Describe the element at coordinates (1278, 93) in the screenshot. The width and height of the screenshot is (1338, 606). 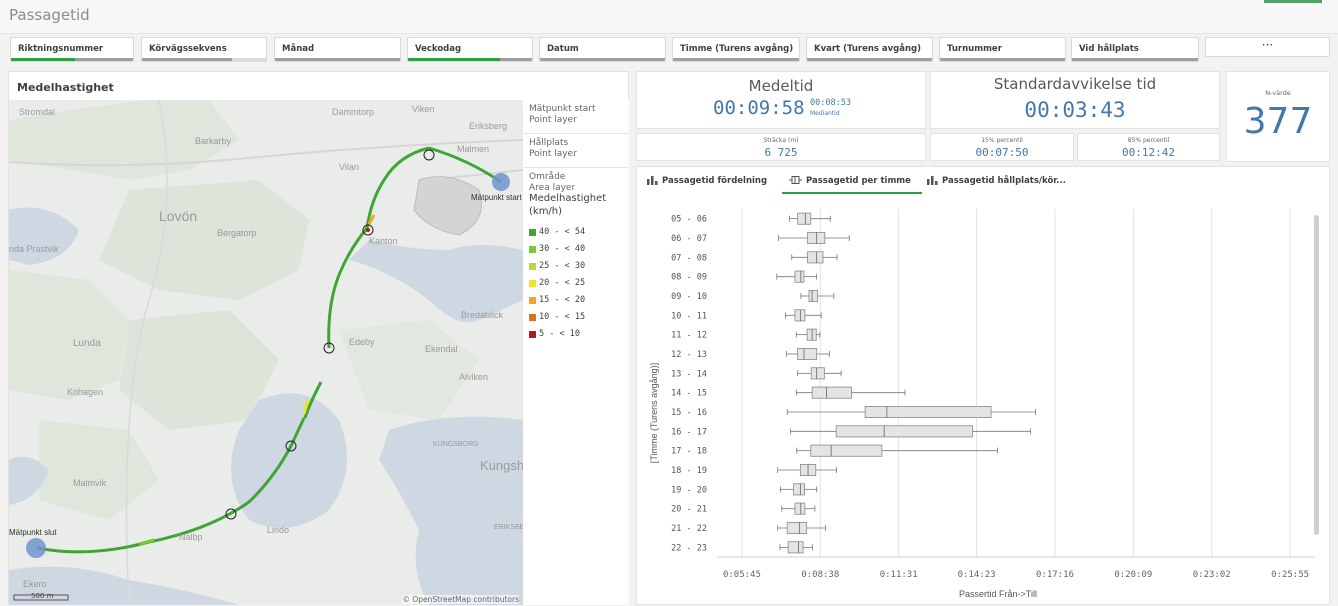
I see `kpi-nvarde-label: N-värde` at that location.